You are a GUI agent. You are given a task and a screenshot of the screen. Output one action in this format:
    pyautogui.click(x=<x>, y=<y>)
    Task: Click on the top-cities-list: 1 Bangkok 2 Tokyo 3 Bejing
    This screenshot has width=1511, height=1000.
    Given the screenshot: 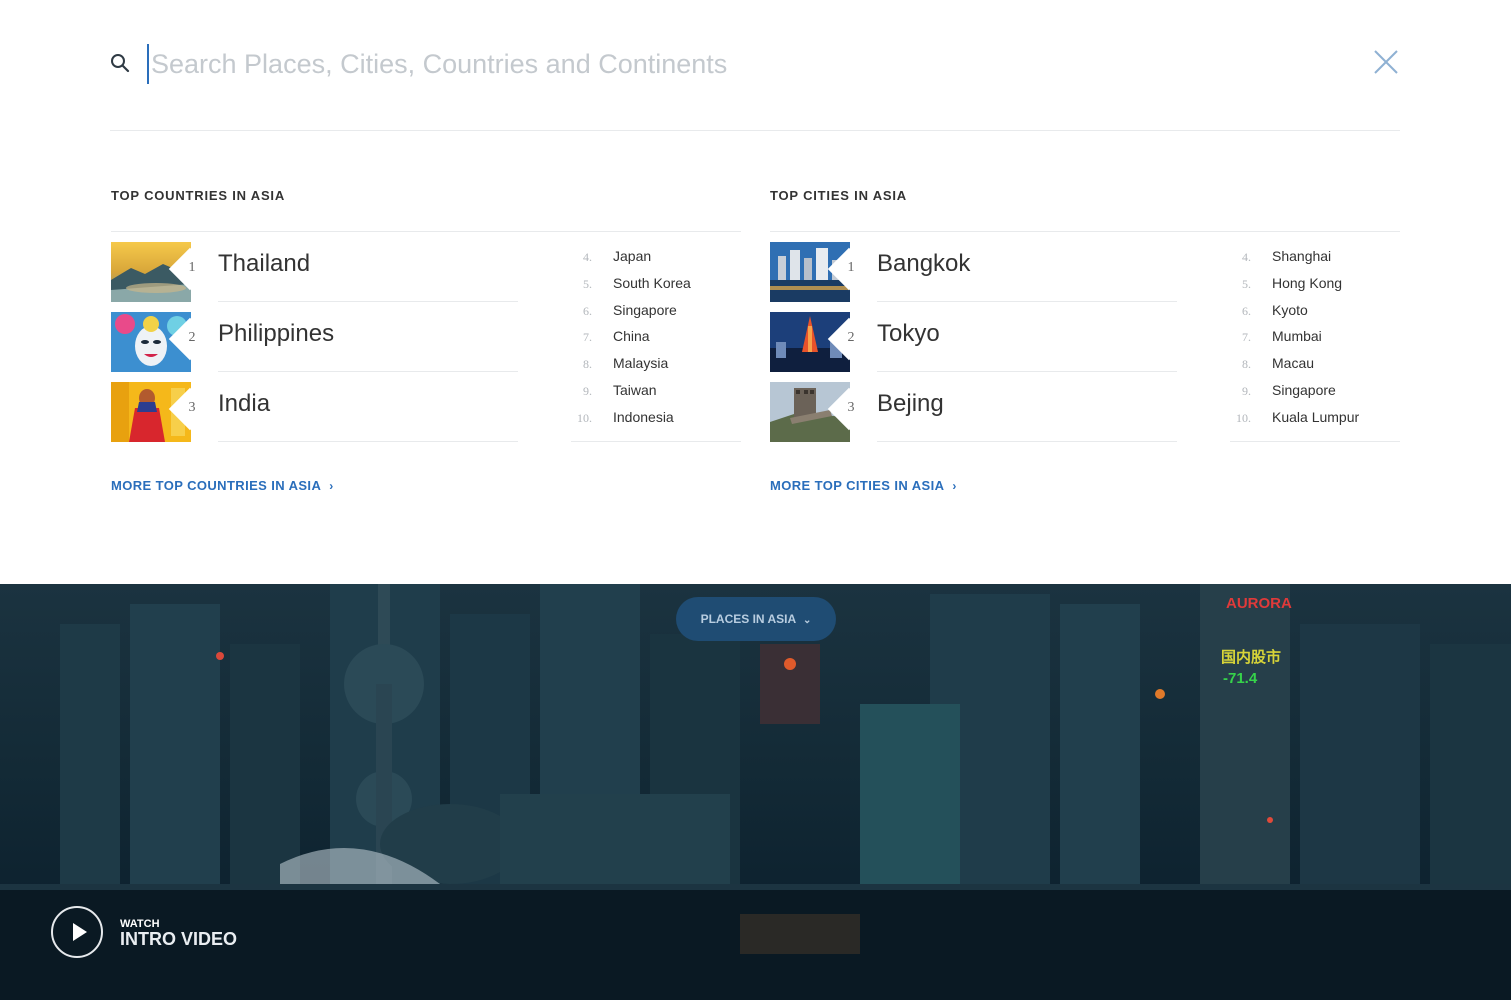 What is the action you would take?
    pyautogui.click(x=975, y=347)
    